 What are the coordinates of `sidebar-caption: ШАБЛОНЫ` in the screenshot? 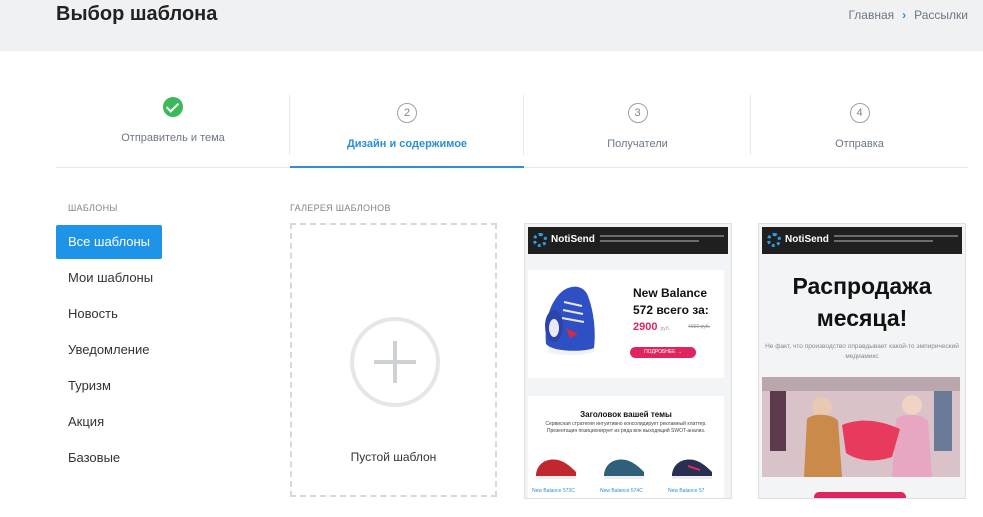 It's located at (93, 208).